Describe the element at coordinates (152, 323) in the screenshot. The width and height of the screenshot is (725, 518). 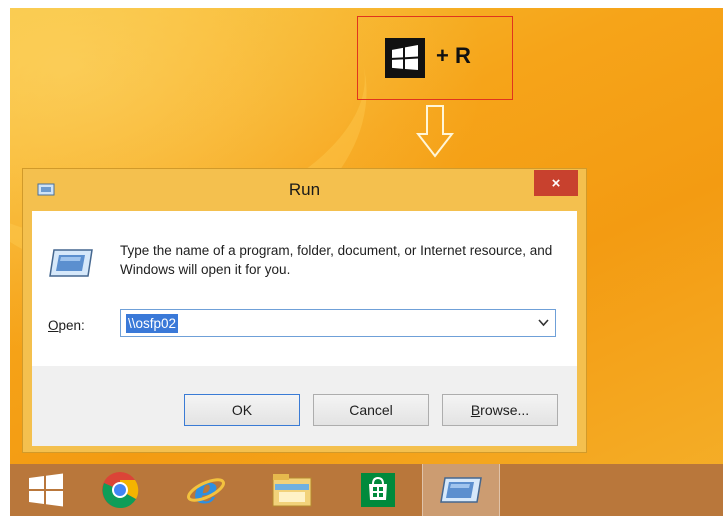
I see `open-input-value: \\osfp02` at that location.